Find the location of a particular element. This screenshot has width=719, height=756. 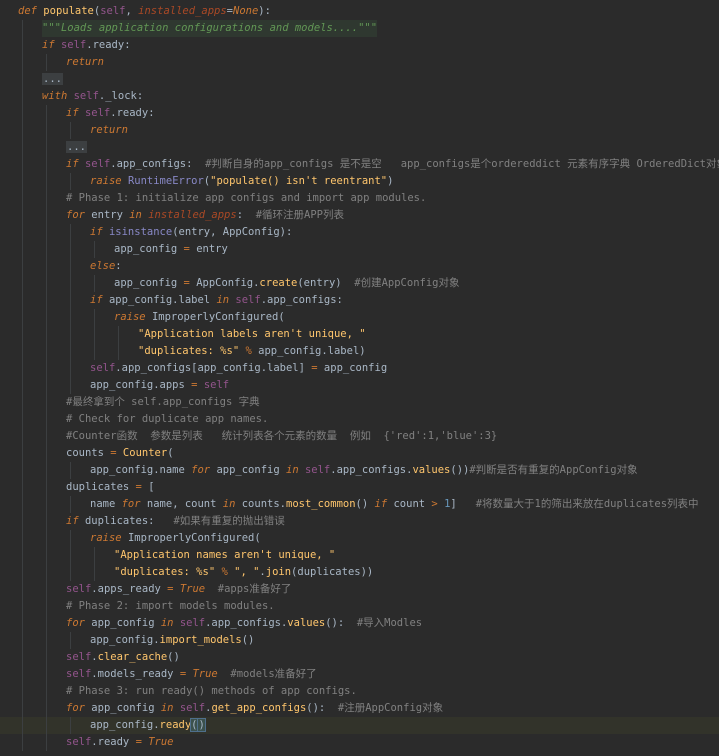

keyword: with is located at coordinates (58, 96).